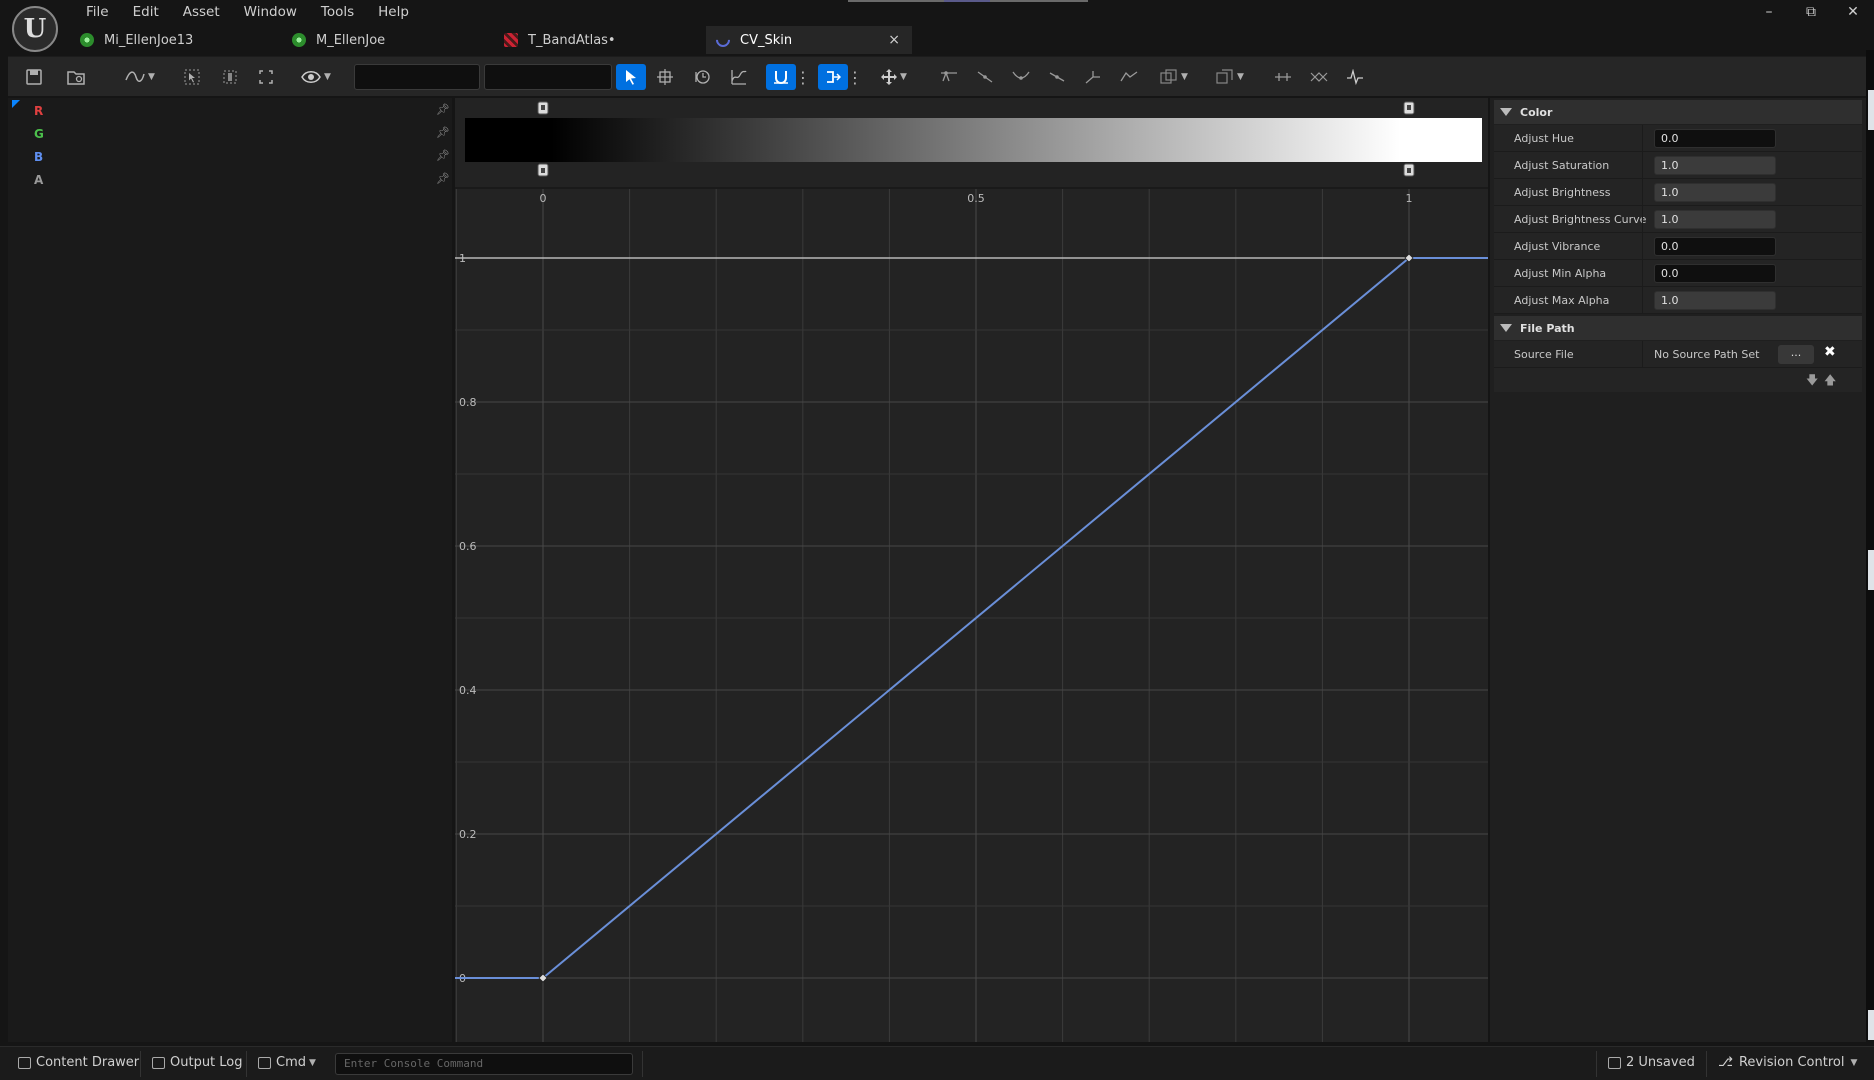 This screenshot has height=1080, width=1874. I want to click on snap-options-kebab-icon: ⋮, so click(803, 77).